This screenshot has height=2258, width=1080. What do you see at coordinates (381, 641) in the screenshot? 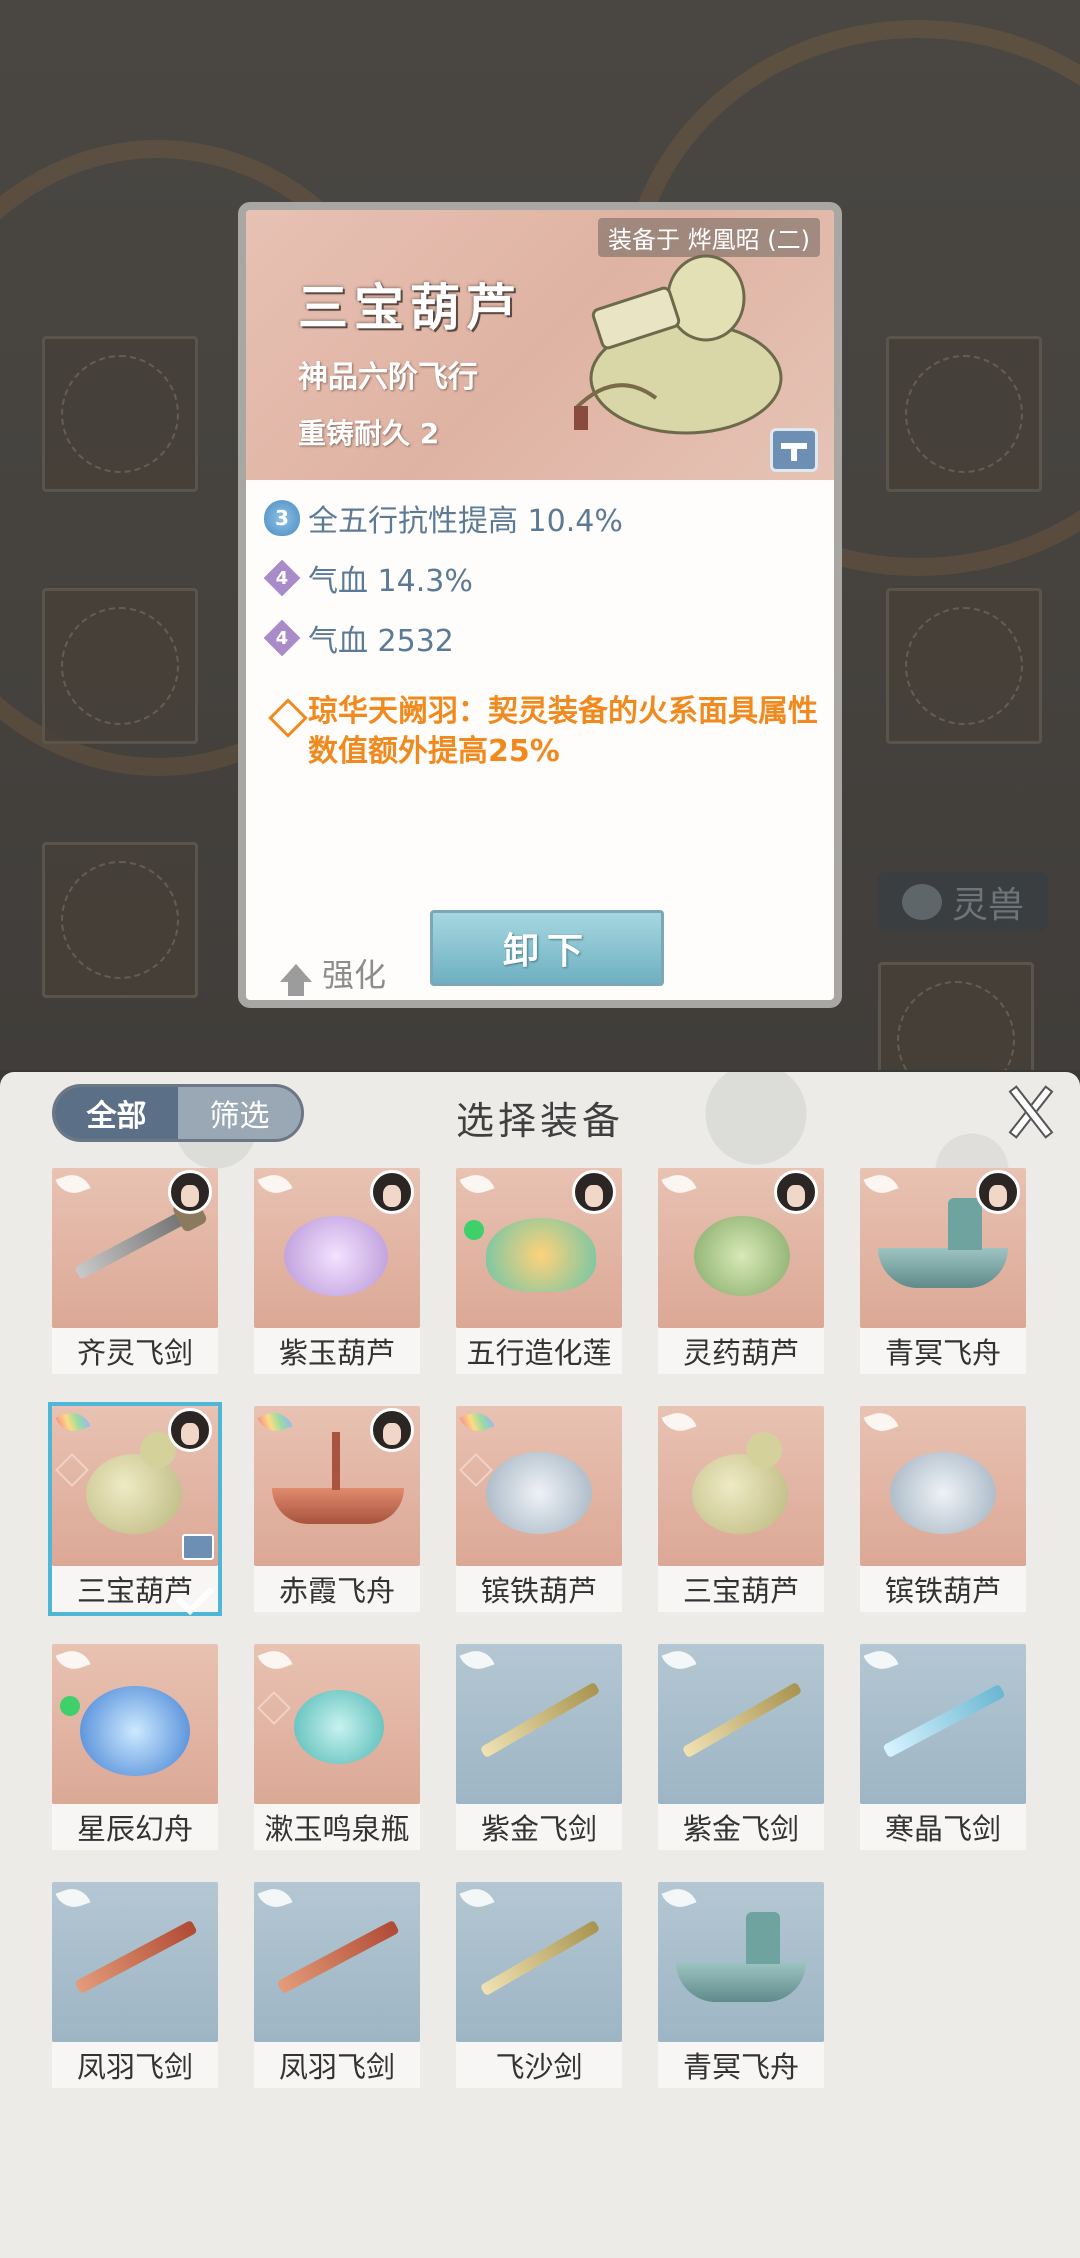
I see `stat-text: 气血 2532` at bounding box center [381, 641].